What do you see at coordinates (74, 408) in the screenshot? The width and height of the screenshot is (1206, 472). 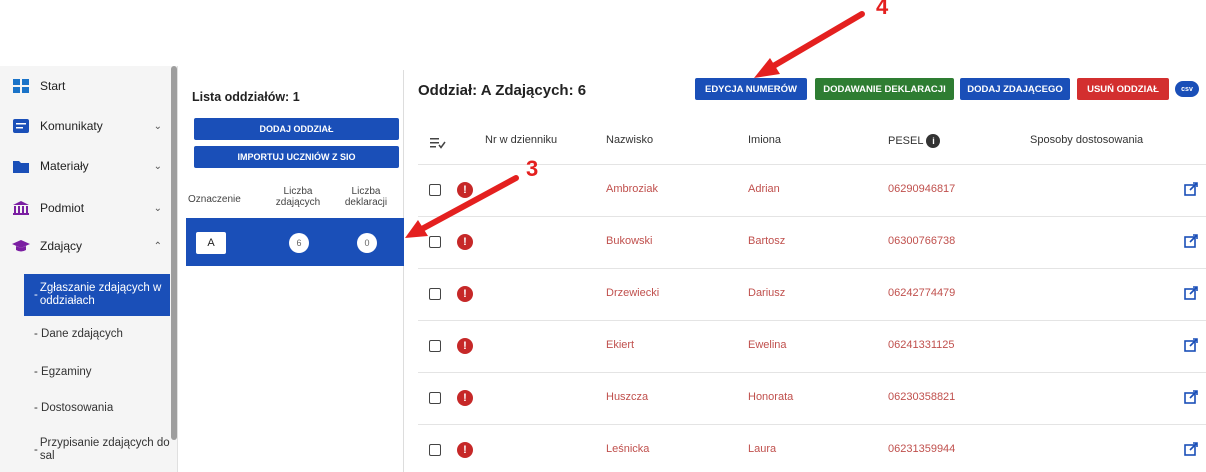 I see `subitem-label: - Dostosowania` at bounding box center [74, 408].